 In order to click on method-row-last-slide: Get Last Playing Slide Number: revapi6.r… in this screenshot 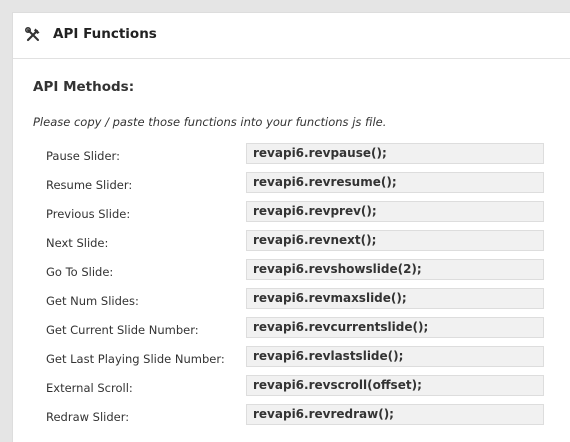, I will do `click(291, 360)`.